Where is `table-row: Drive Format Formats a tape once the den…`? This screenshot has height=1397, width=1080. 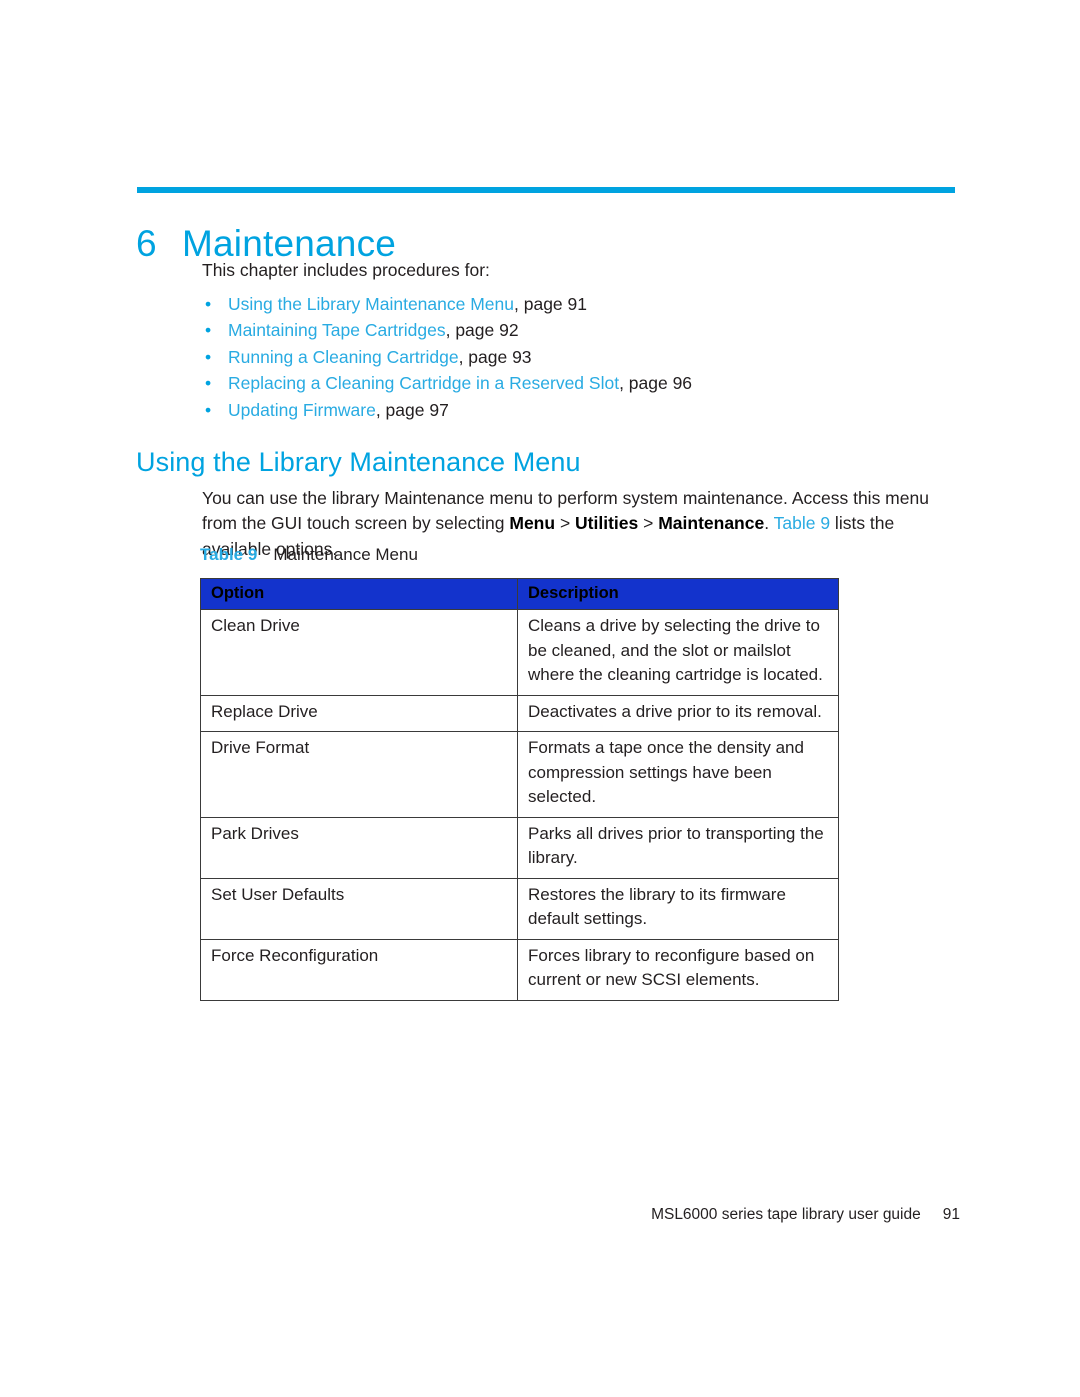 table-row: Drive Format Formats a tape once the den… is located at coordinates (519, 774).